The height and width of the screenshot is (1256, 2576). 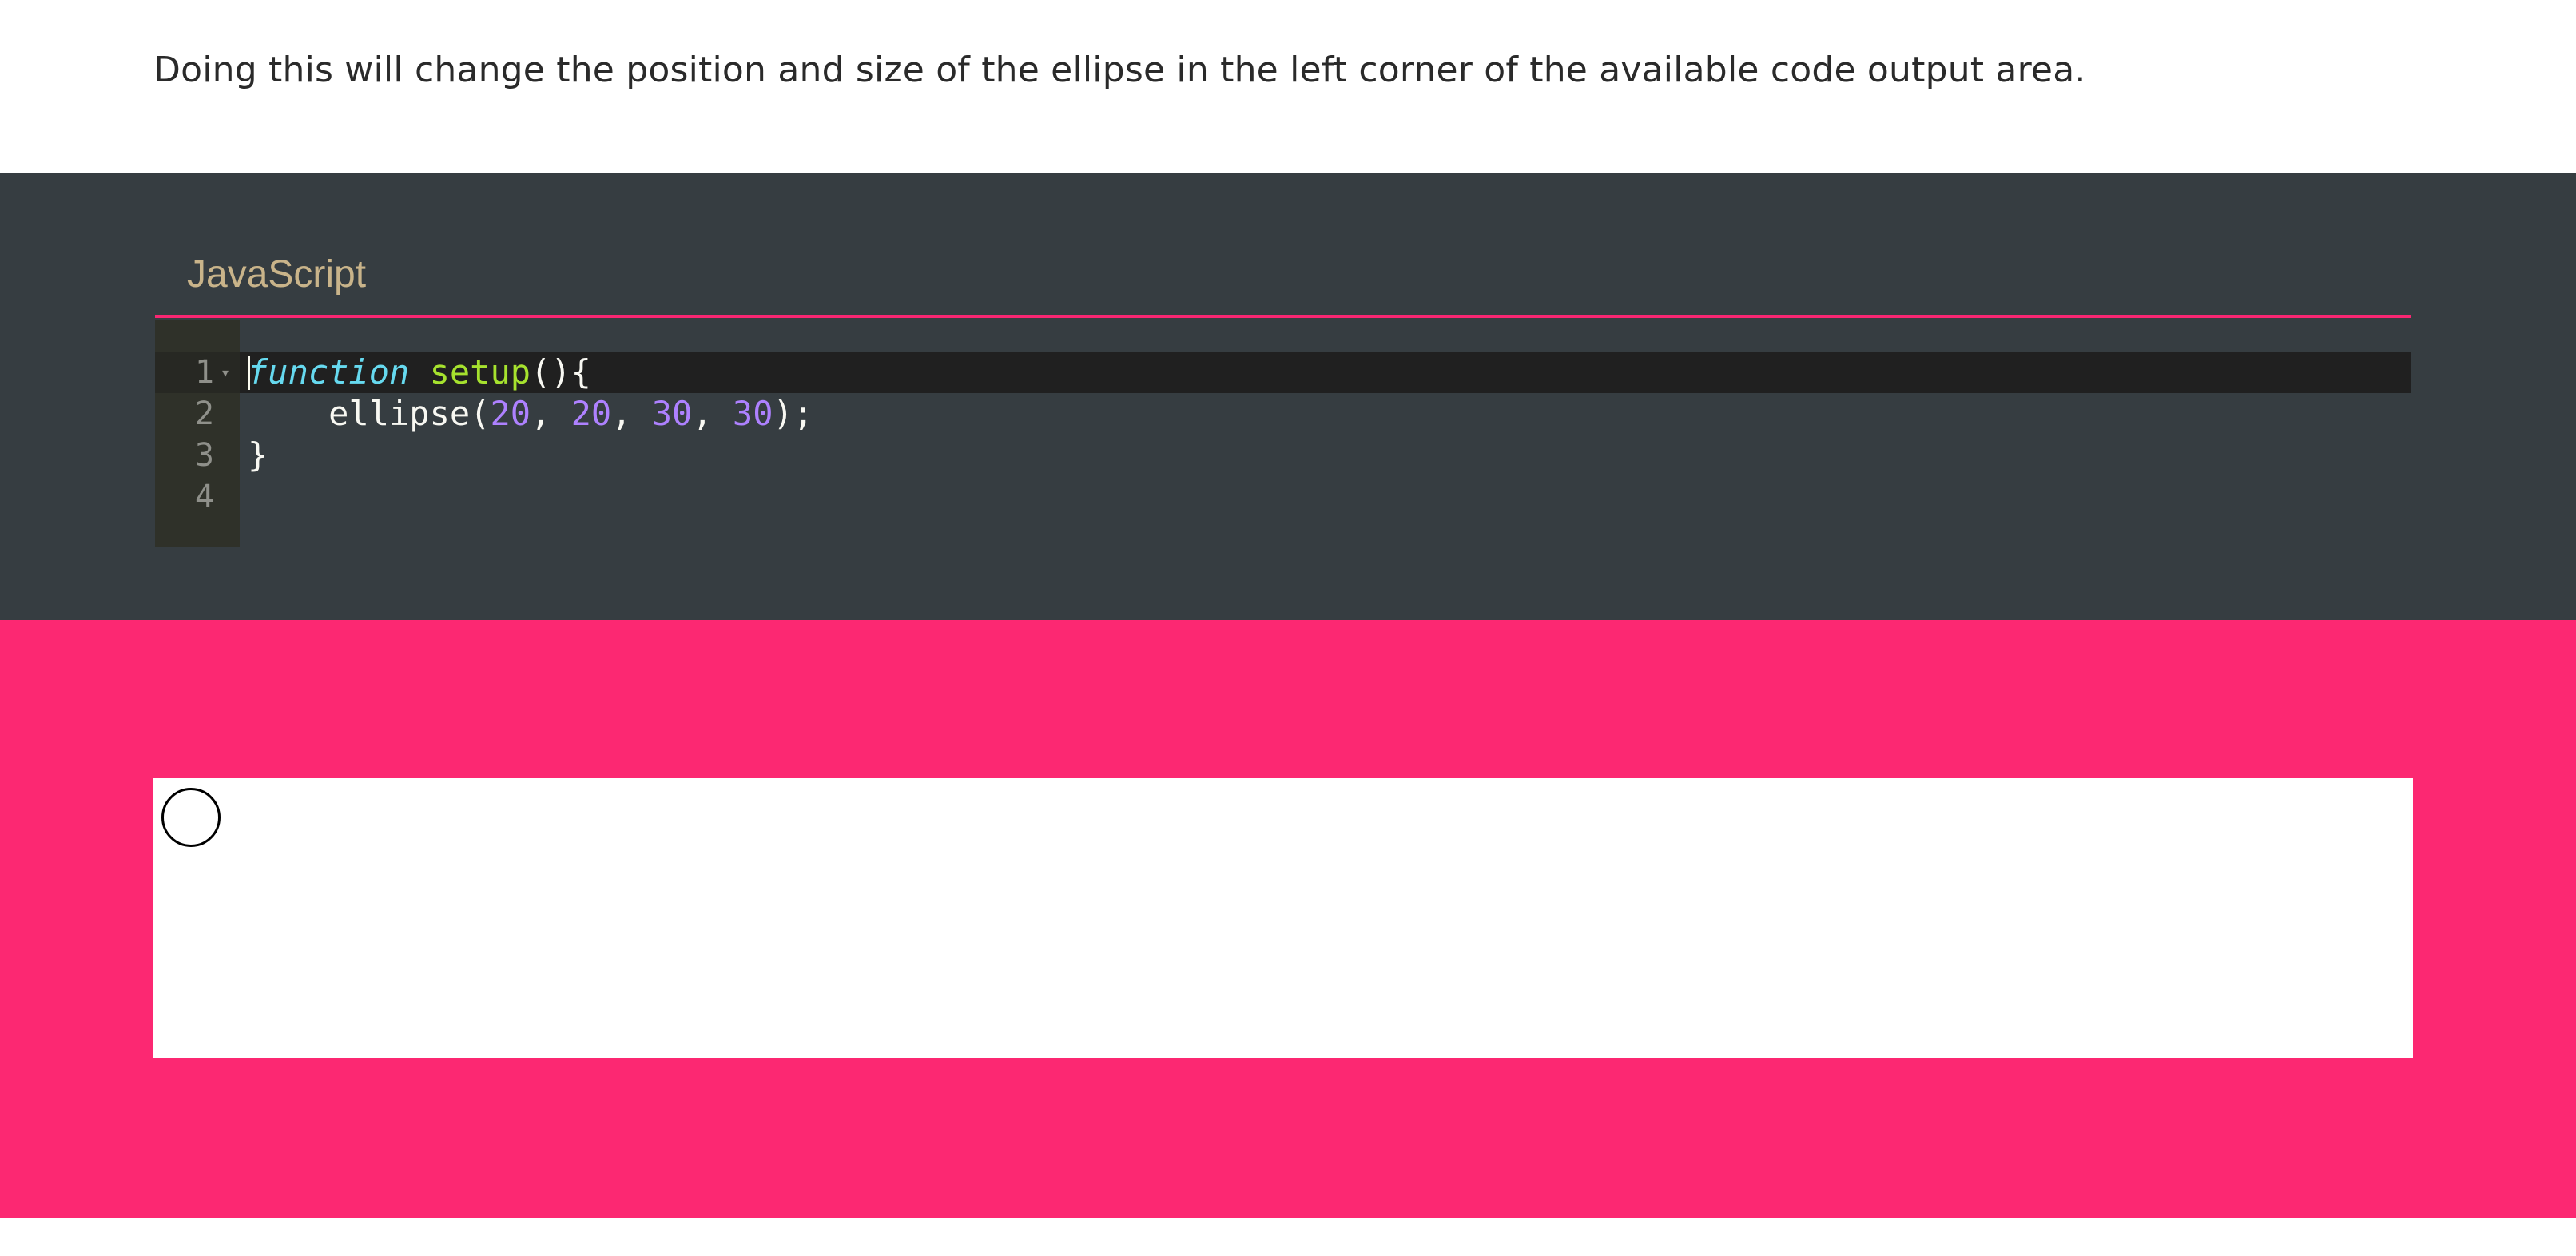 What do you see at coordinates (204, 455) in the screenshot?
I see `line-number: 3` at bounding box center [204, 455].